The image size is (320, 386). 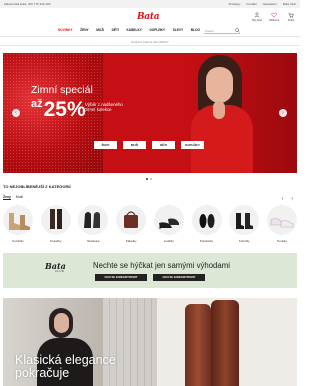 I want to click on promo-model-face, so click(x=61, y=323).